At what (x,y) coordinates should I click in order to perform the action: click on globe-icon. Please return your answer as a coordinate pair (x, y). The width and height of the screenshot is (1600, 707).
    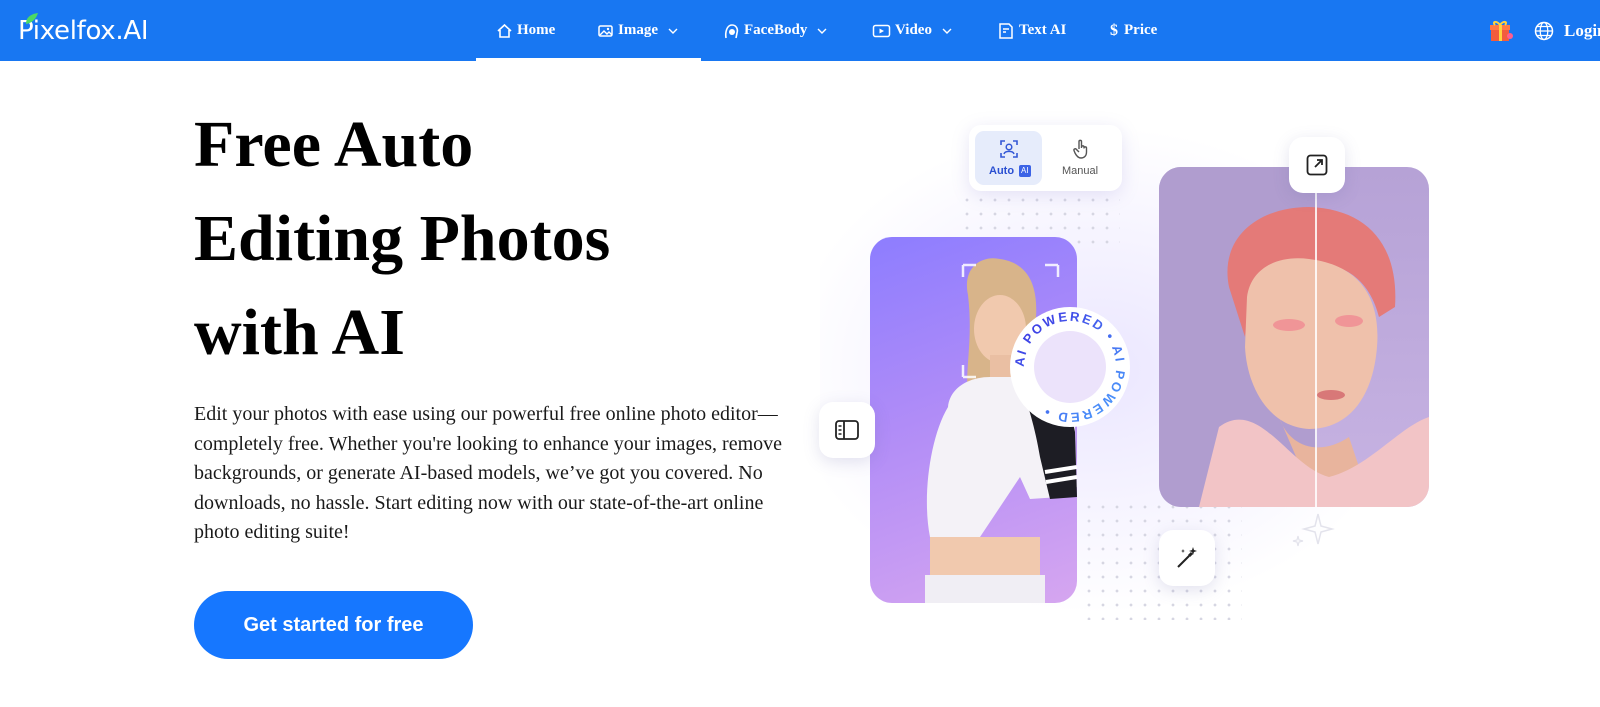
    Looking at the image, I should click on (1544, 30).